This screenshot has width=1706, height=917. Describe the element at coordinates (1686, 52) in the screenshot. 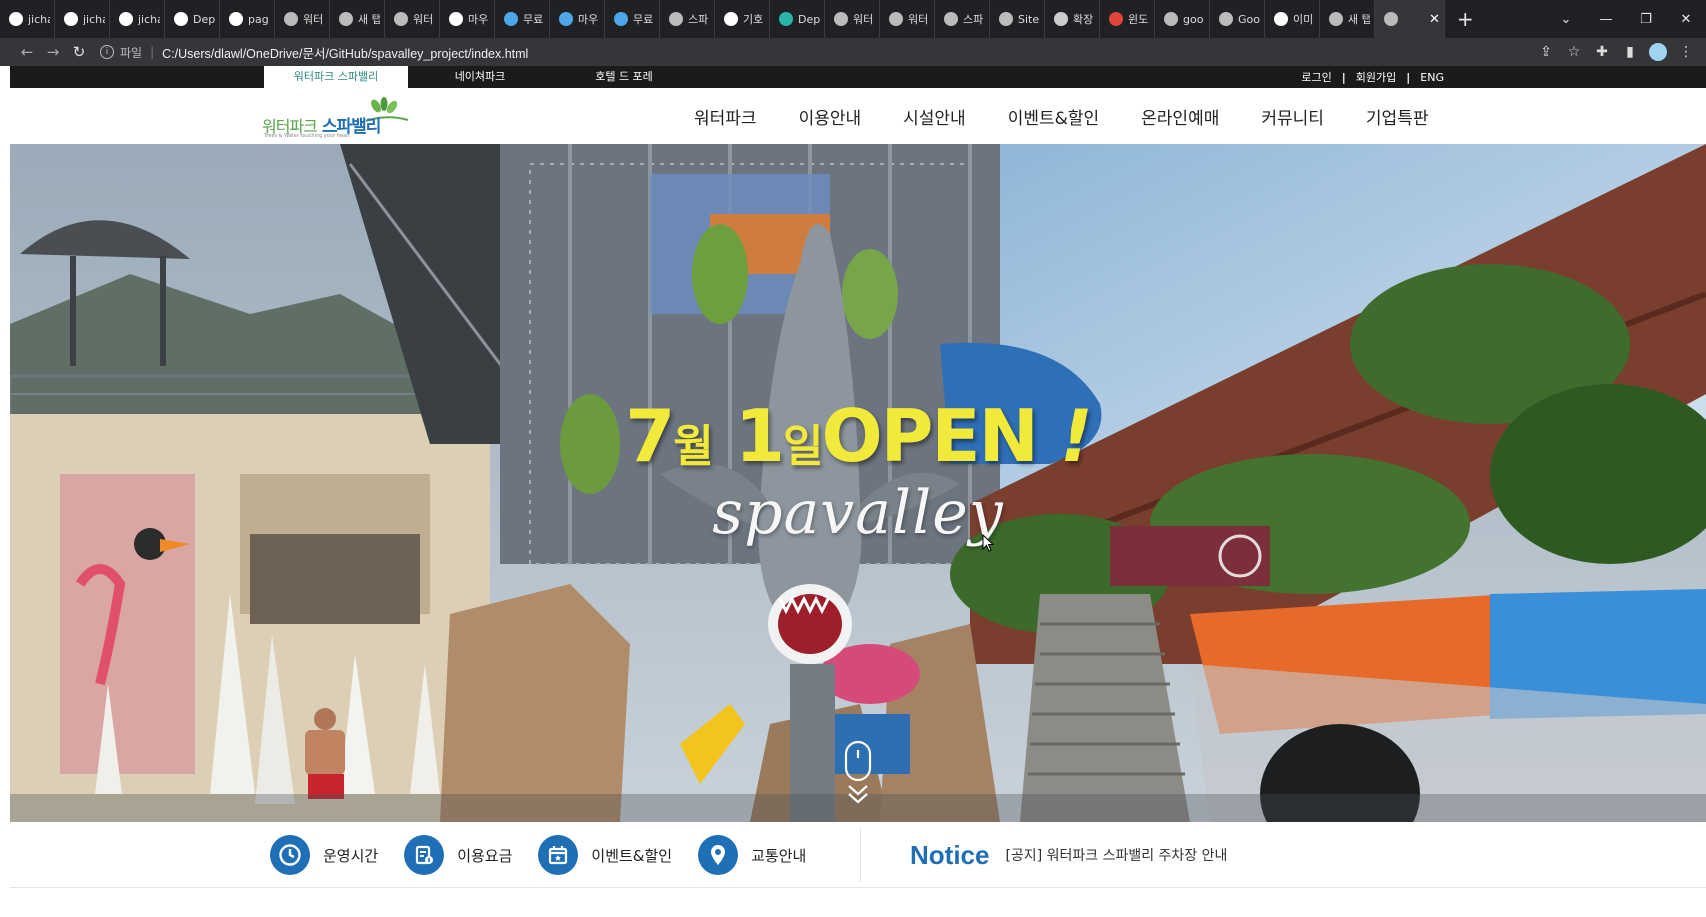

I see `menu-kebab-icon: ⋮` at that location.